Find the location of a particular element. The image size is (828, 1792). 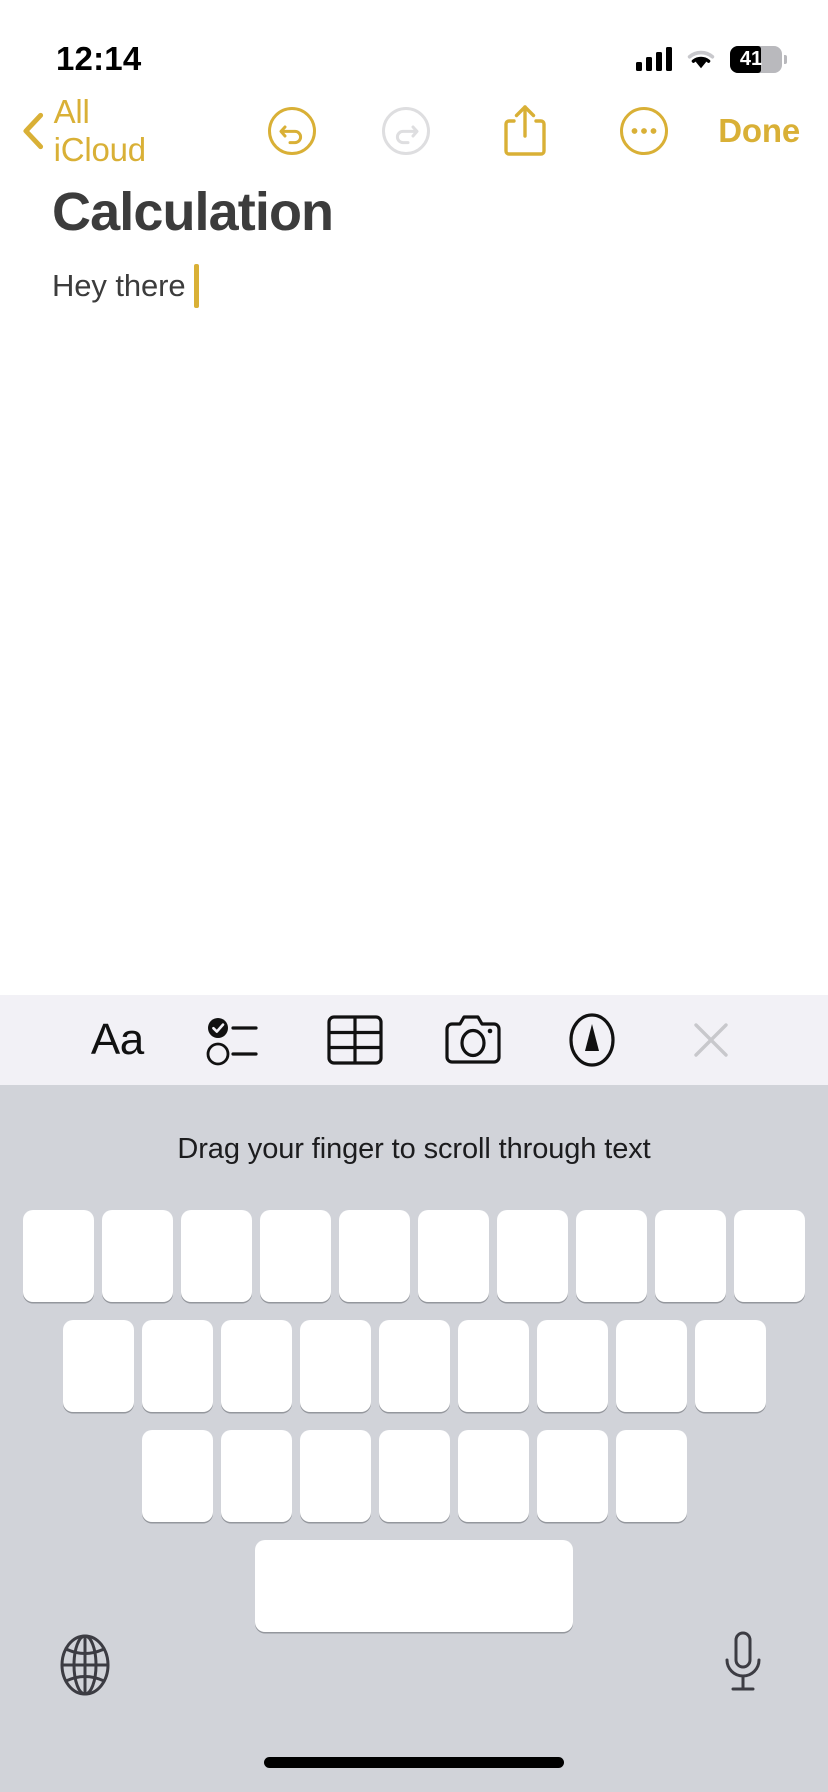

status-bar: 12:14 41 is located at coordinates (414, 46).